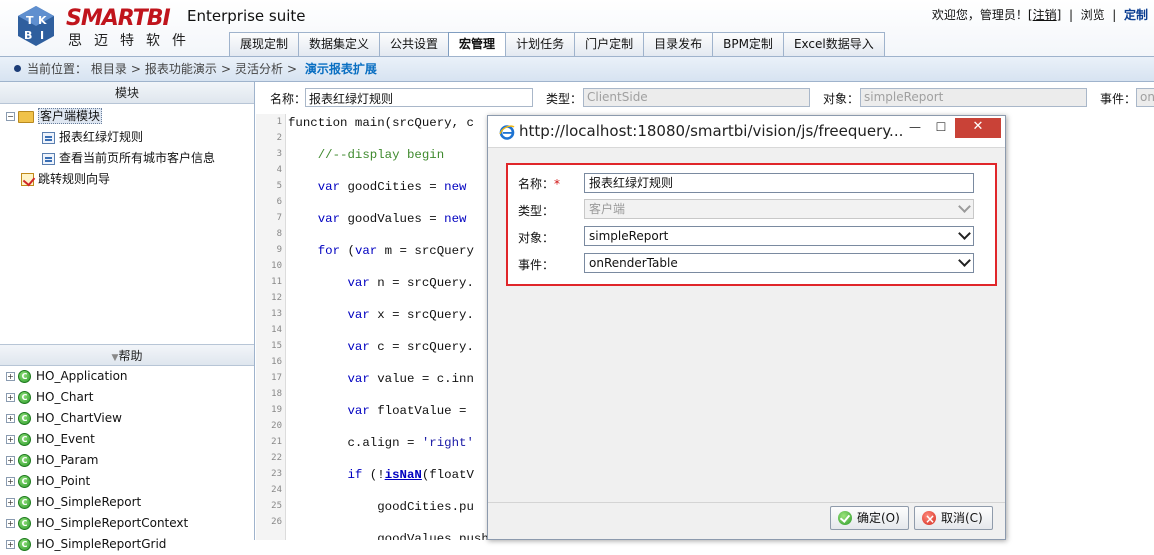  I want to click on tree-node-label: 查看当前页所有城市客户信息, so click(137, 158).